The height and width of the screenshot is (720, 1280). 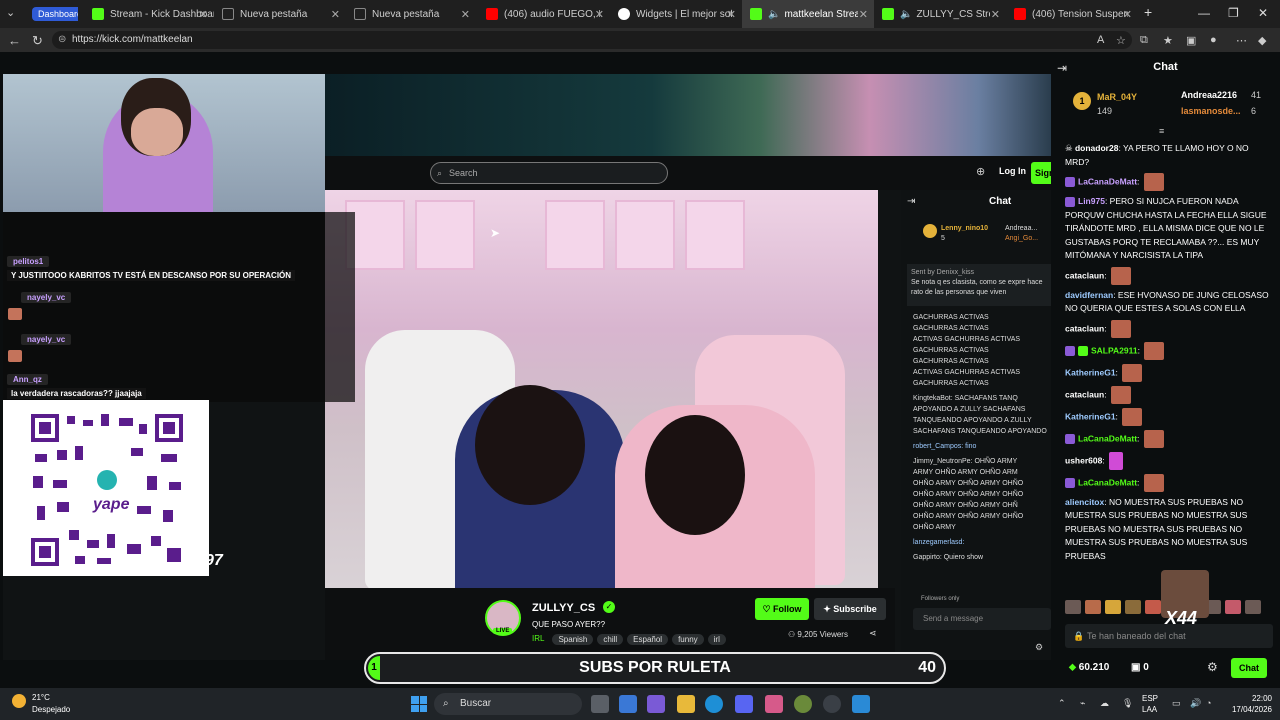 I want to click on network-icon: ⌁, so click(x=1082, y=703).